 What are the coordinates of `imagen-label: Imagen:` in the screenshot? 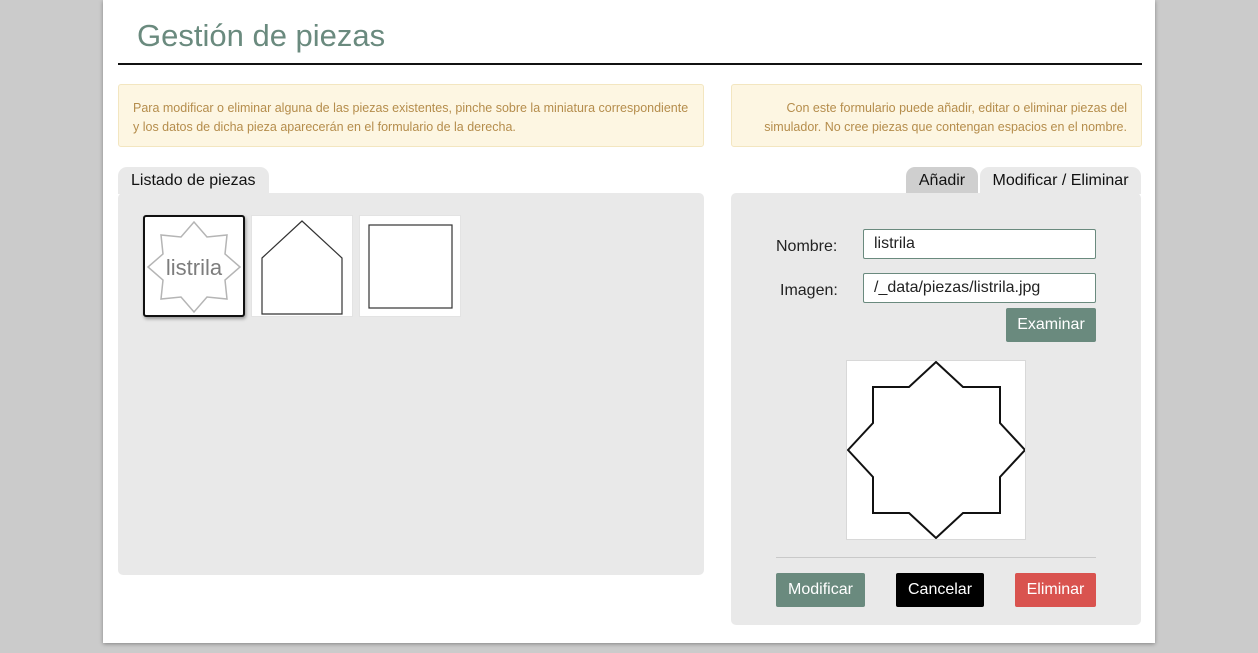 It's located at (809, 290).